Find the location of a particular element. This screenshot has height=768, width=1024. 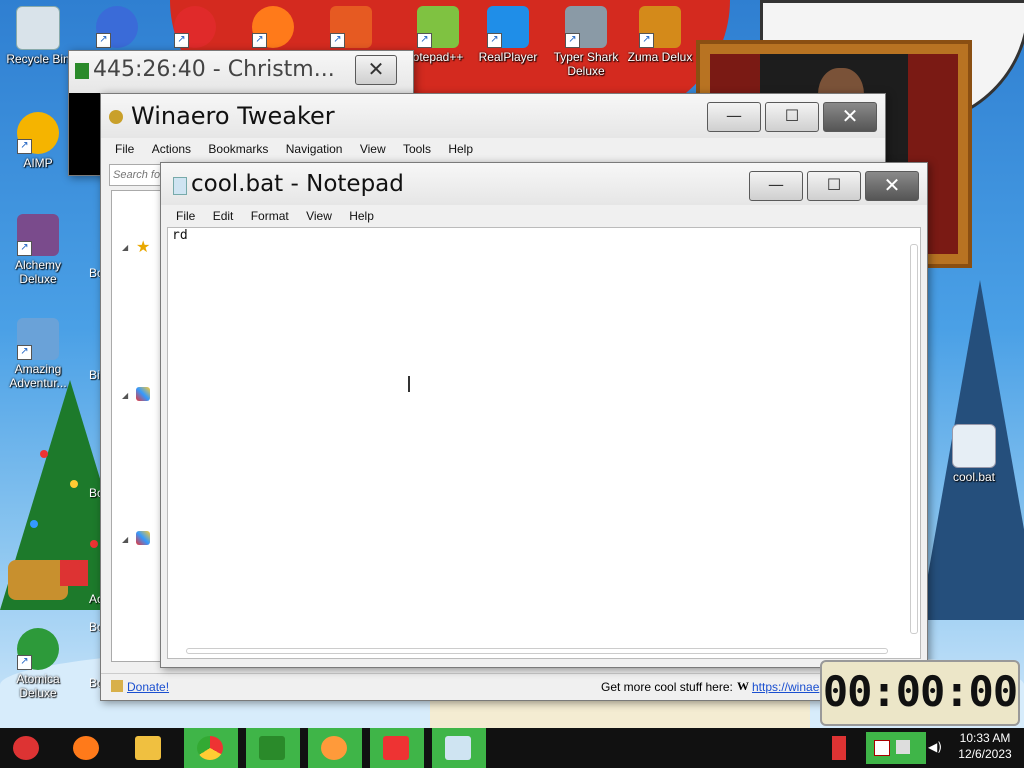

desktop-icon-typer-shark: ↗ Typer Shark Deluxe is located at coordinates (586, 42).